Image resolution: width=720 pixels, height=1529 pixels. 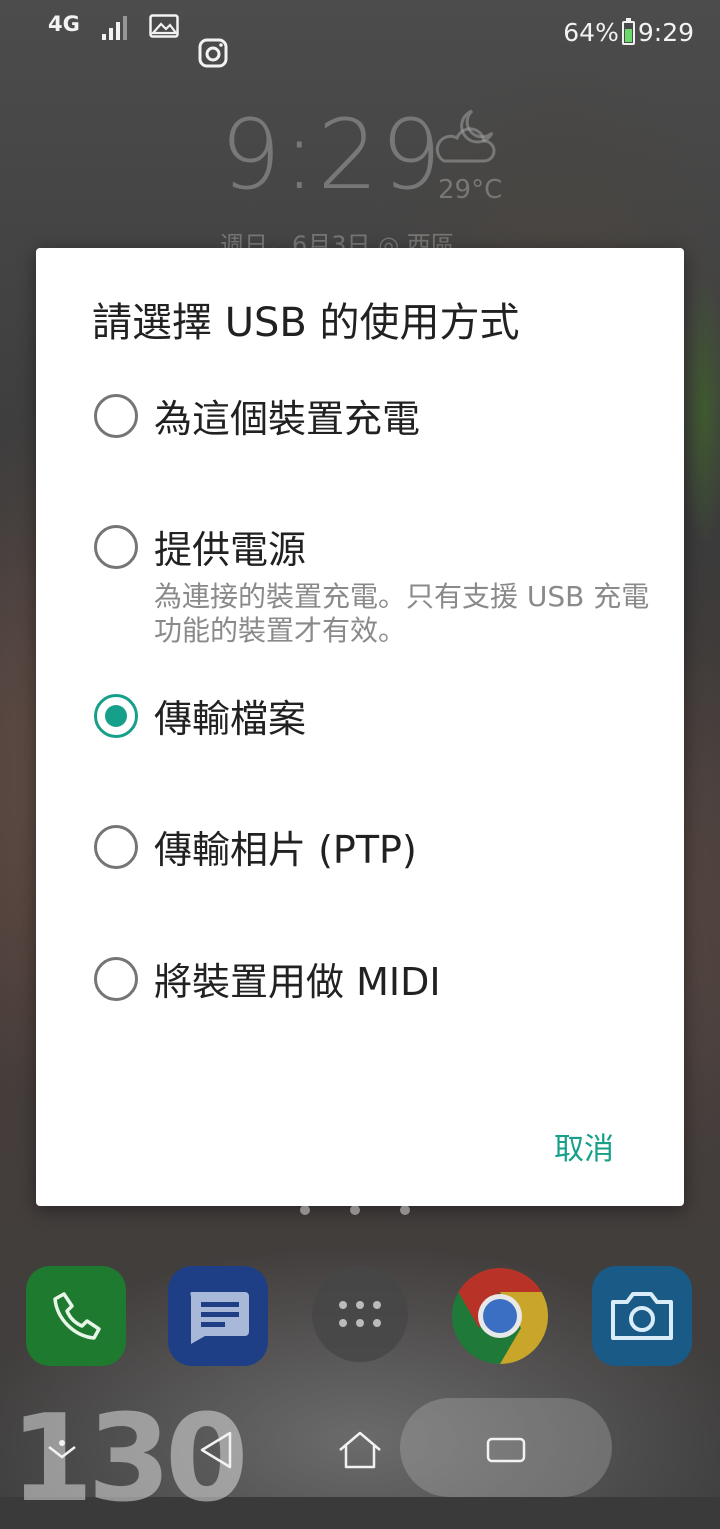 I want to click on chrome-icon, so click(x=500, y=1316).